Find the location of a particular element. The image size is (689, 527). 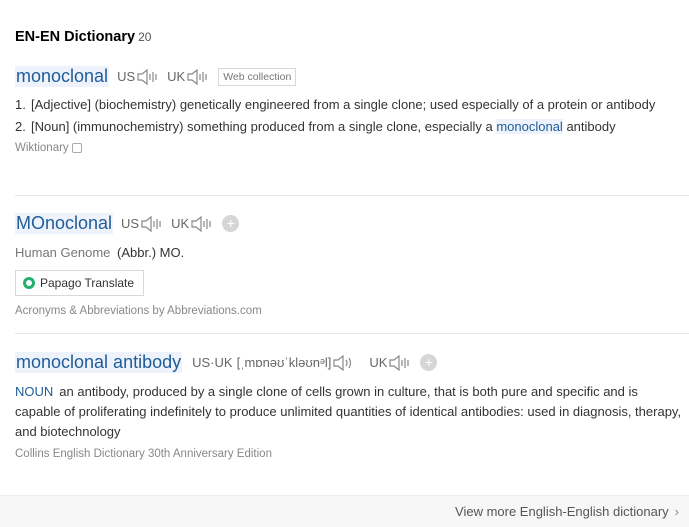

view-more-link: View more English-English dictionary › is located at coordinates (567, 511).